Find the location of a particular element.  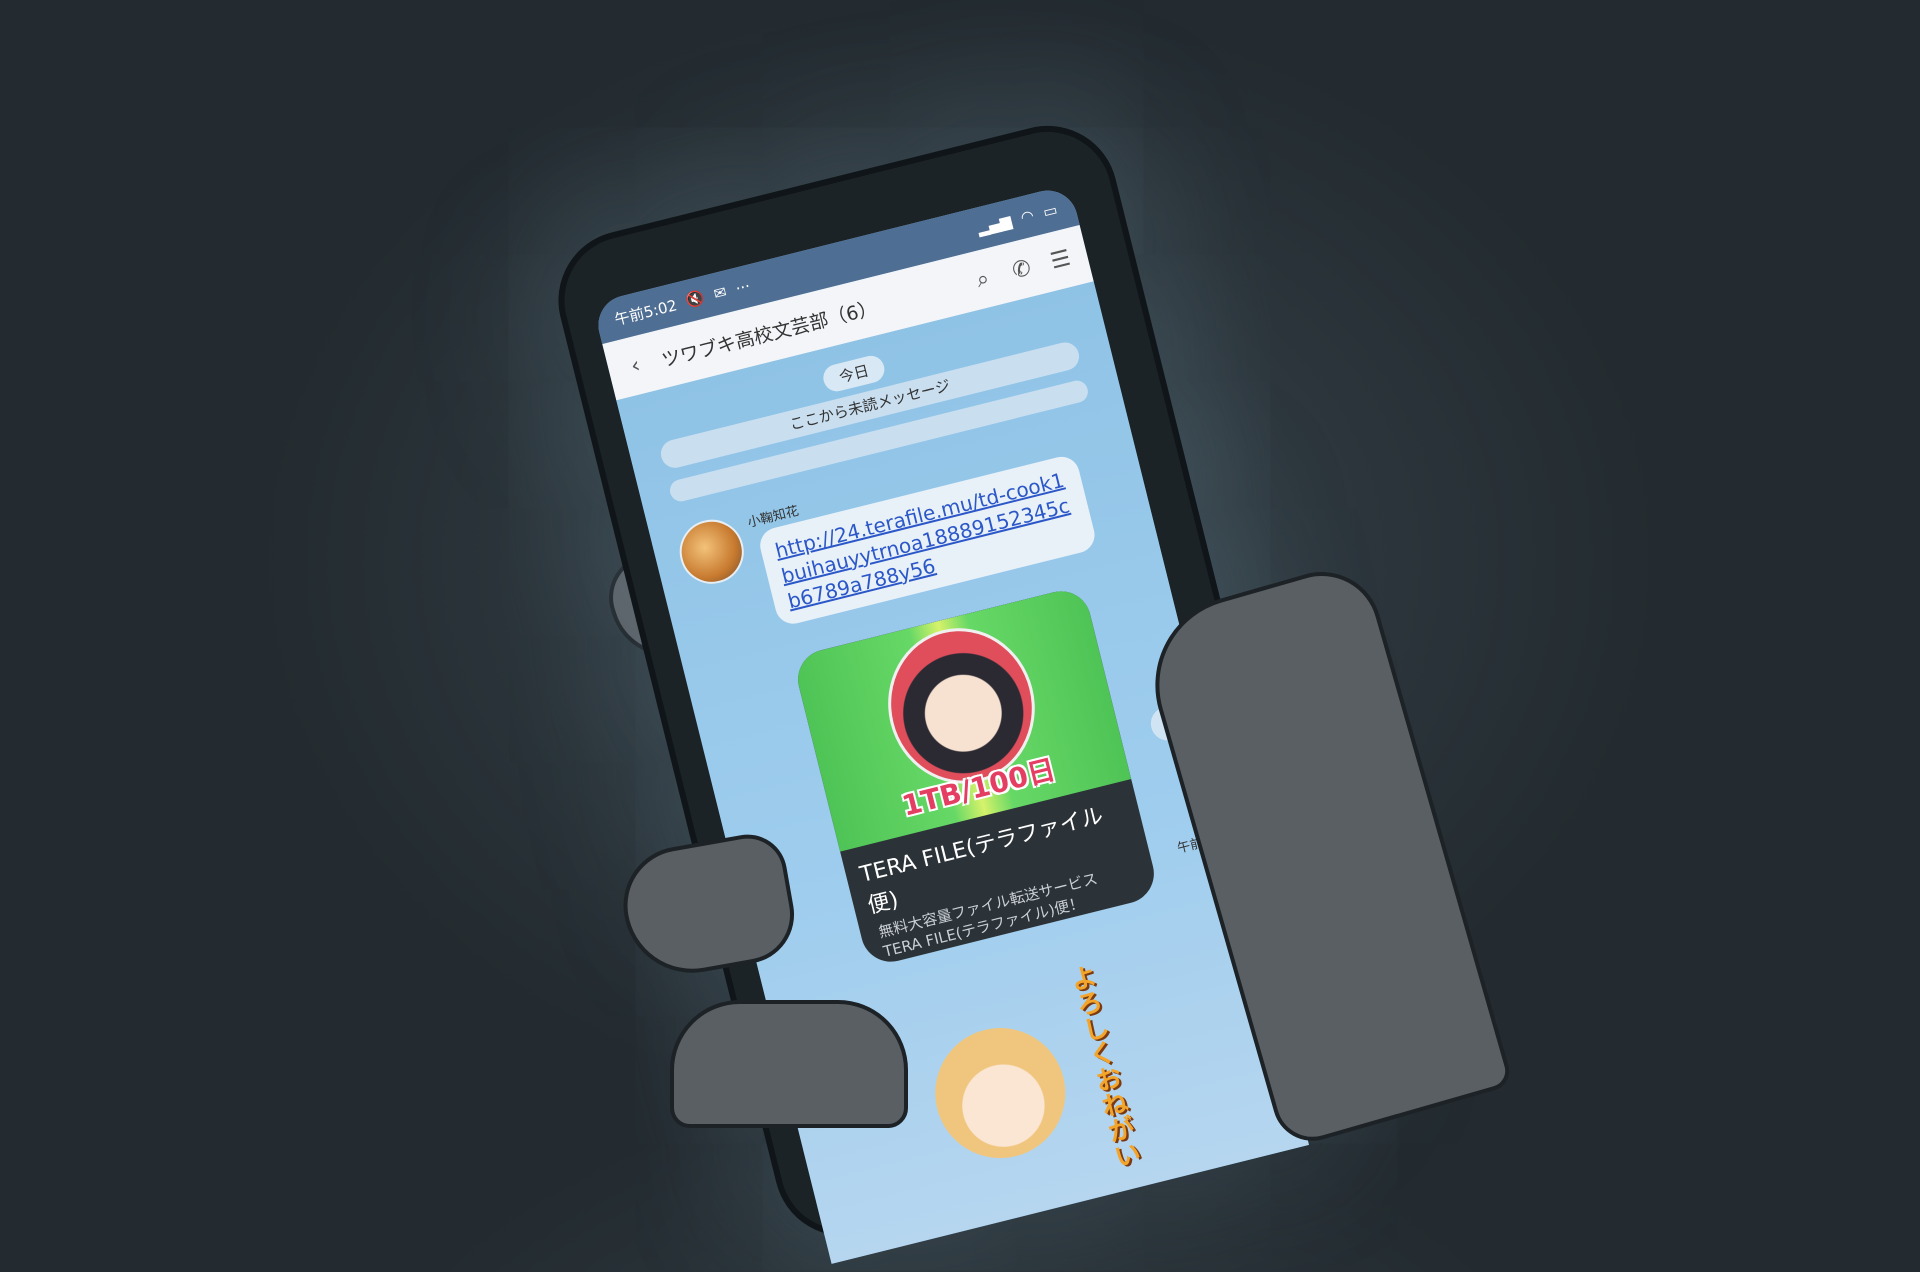

chevron-left-icon: ‹ is located at coordinates (636, 366).